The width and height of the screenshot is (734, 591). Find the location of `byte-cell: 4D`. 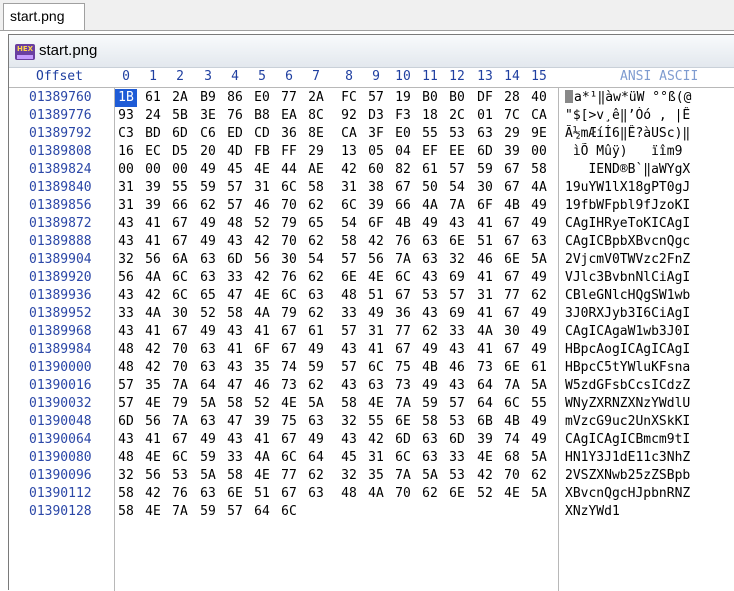

byte-cell: 4D is located at coordinates (235, 152).